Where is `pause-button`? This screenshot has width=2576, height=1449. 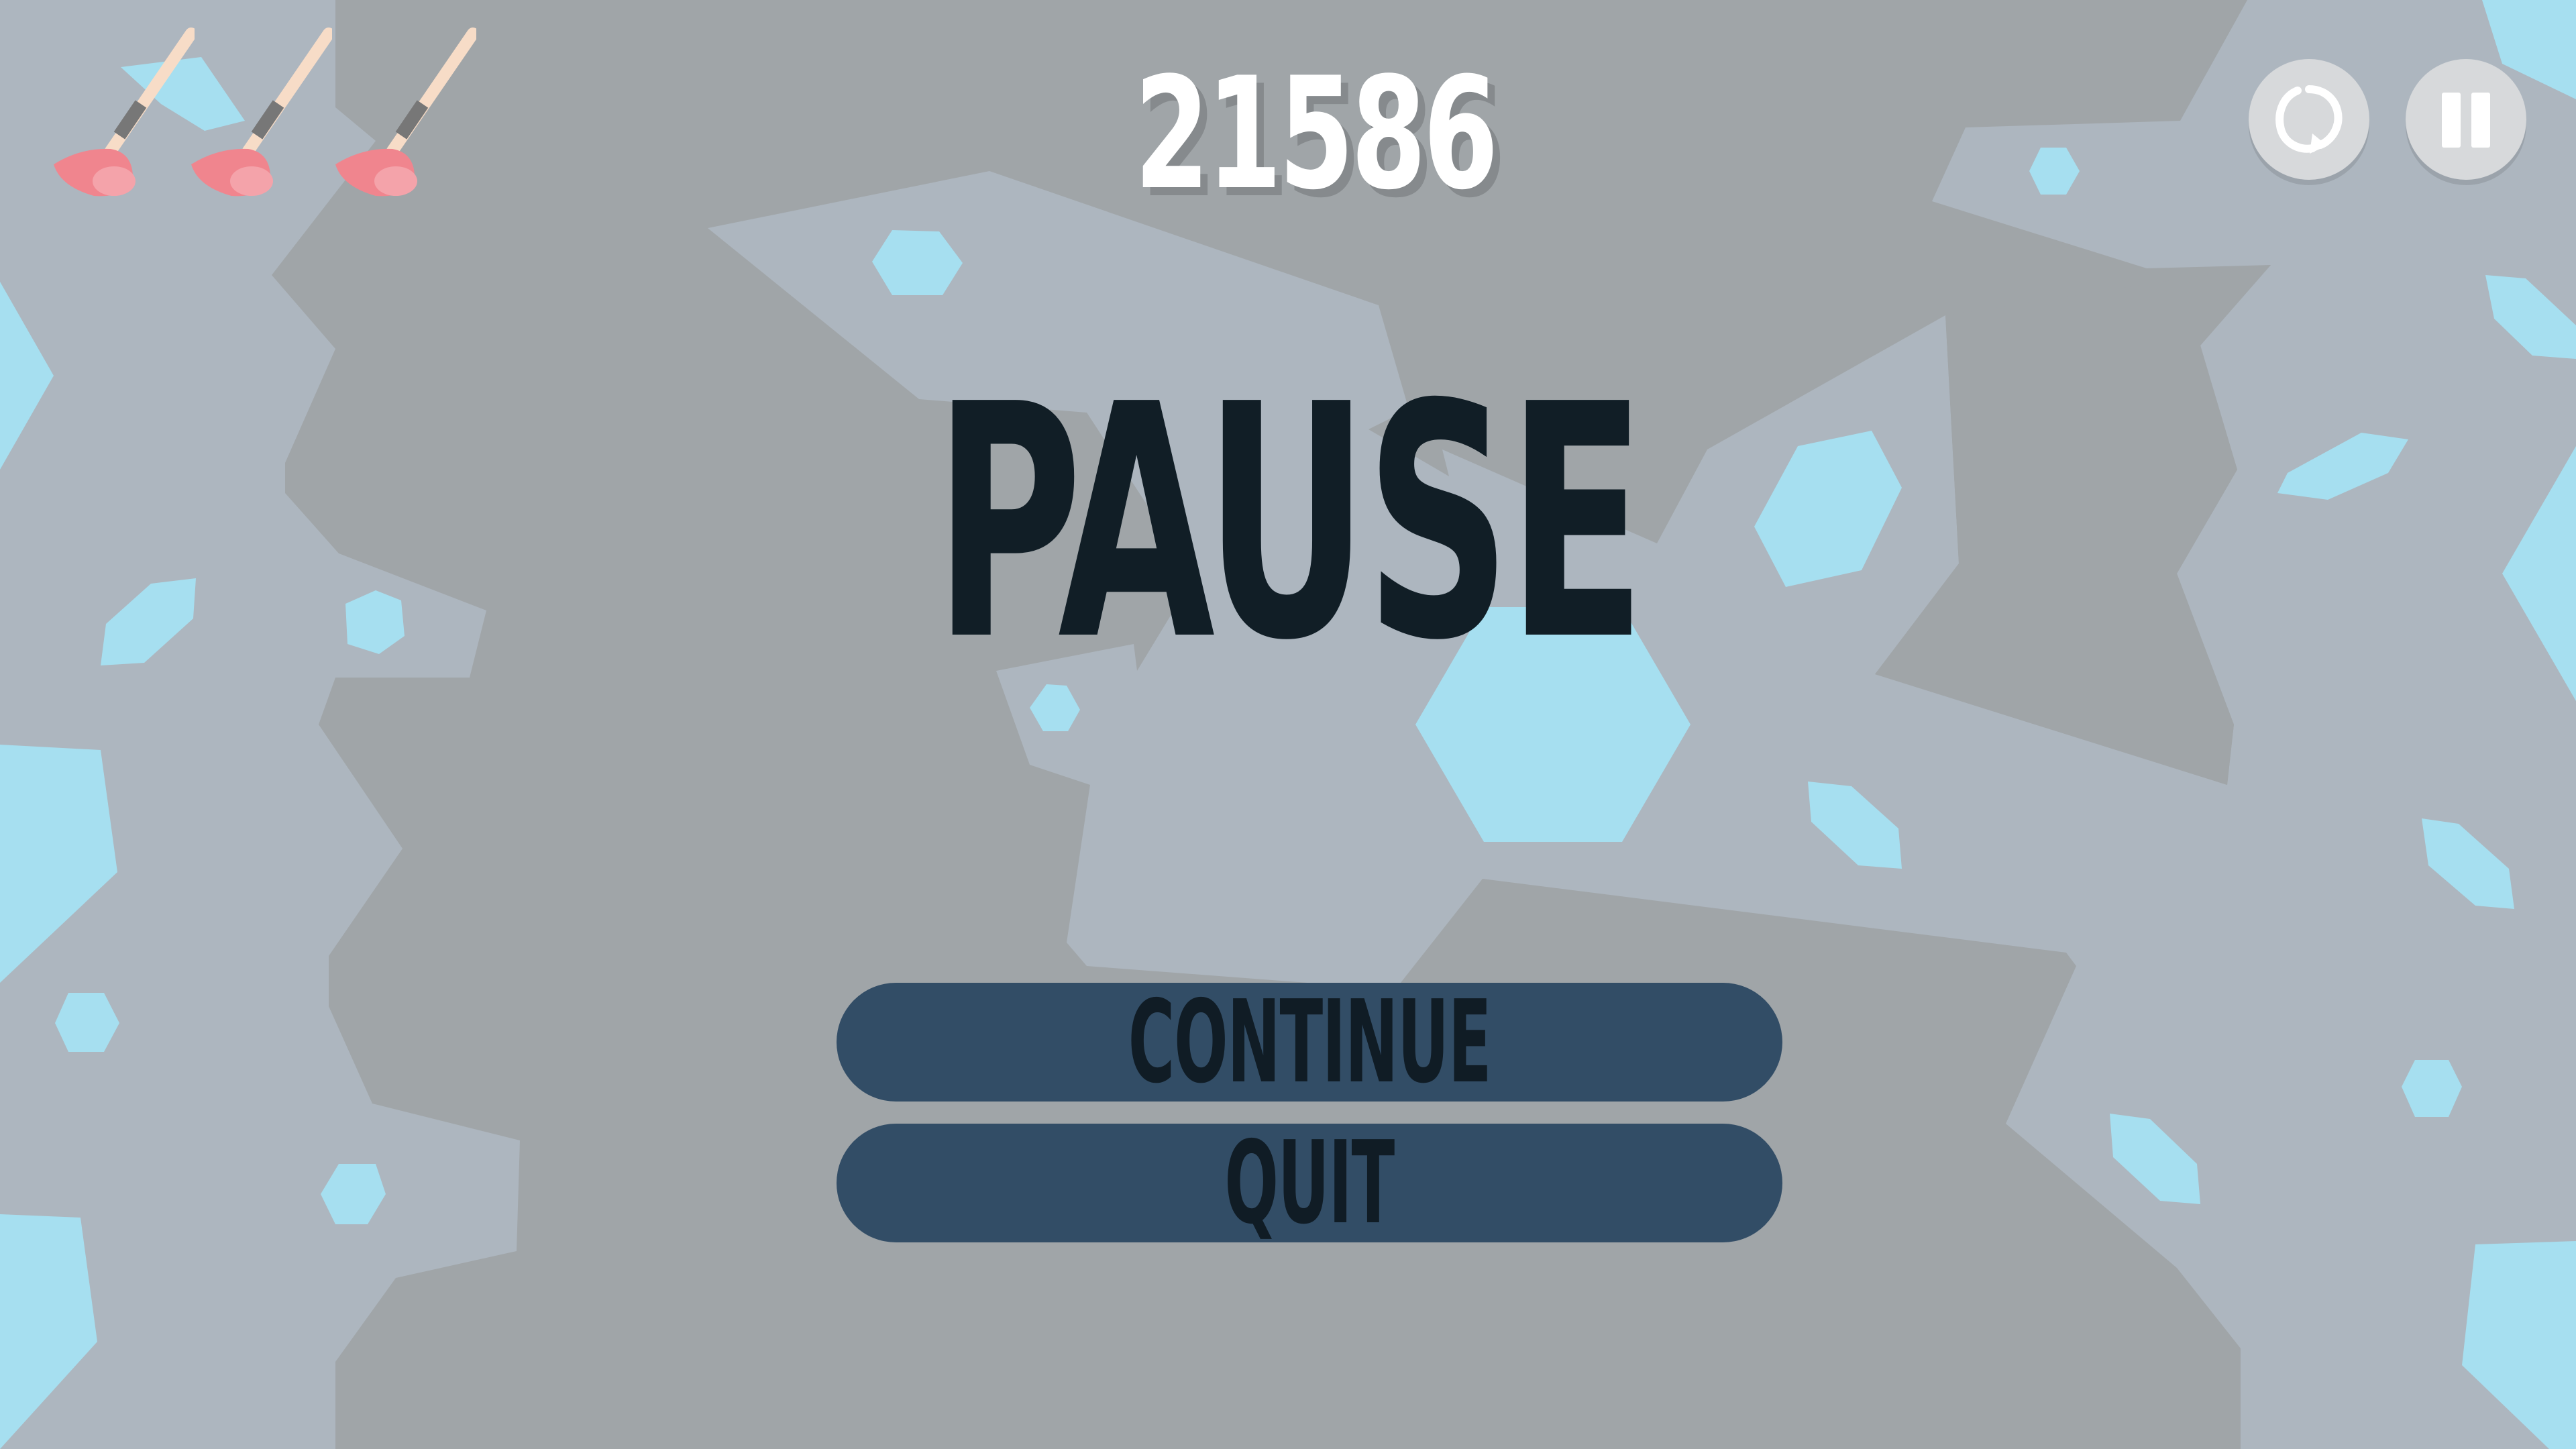
pause-button is located at coordinates (2466, 119).